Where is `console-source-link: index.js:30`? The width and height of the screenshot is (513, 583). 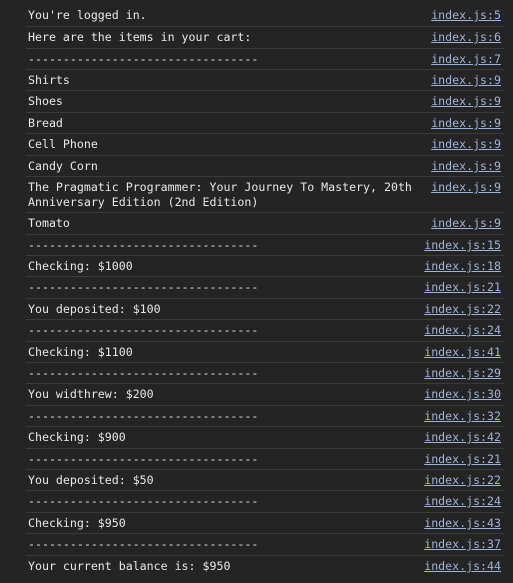 console-source-link: index.js:30 is located at coordinates (462, 394).